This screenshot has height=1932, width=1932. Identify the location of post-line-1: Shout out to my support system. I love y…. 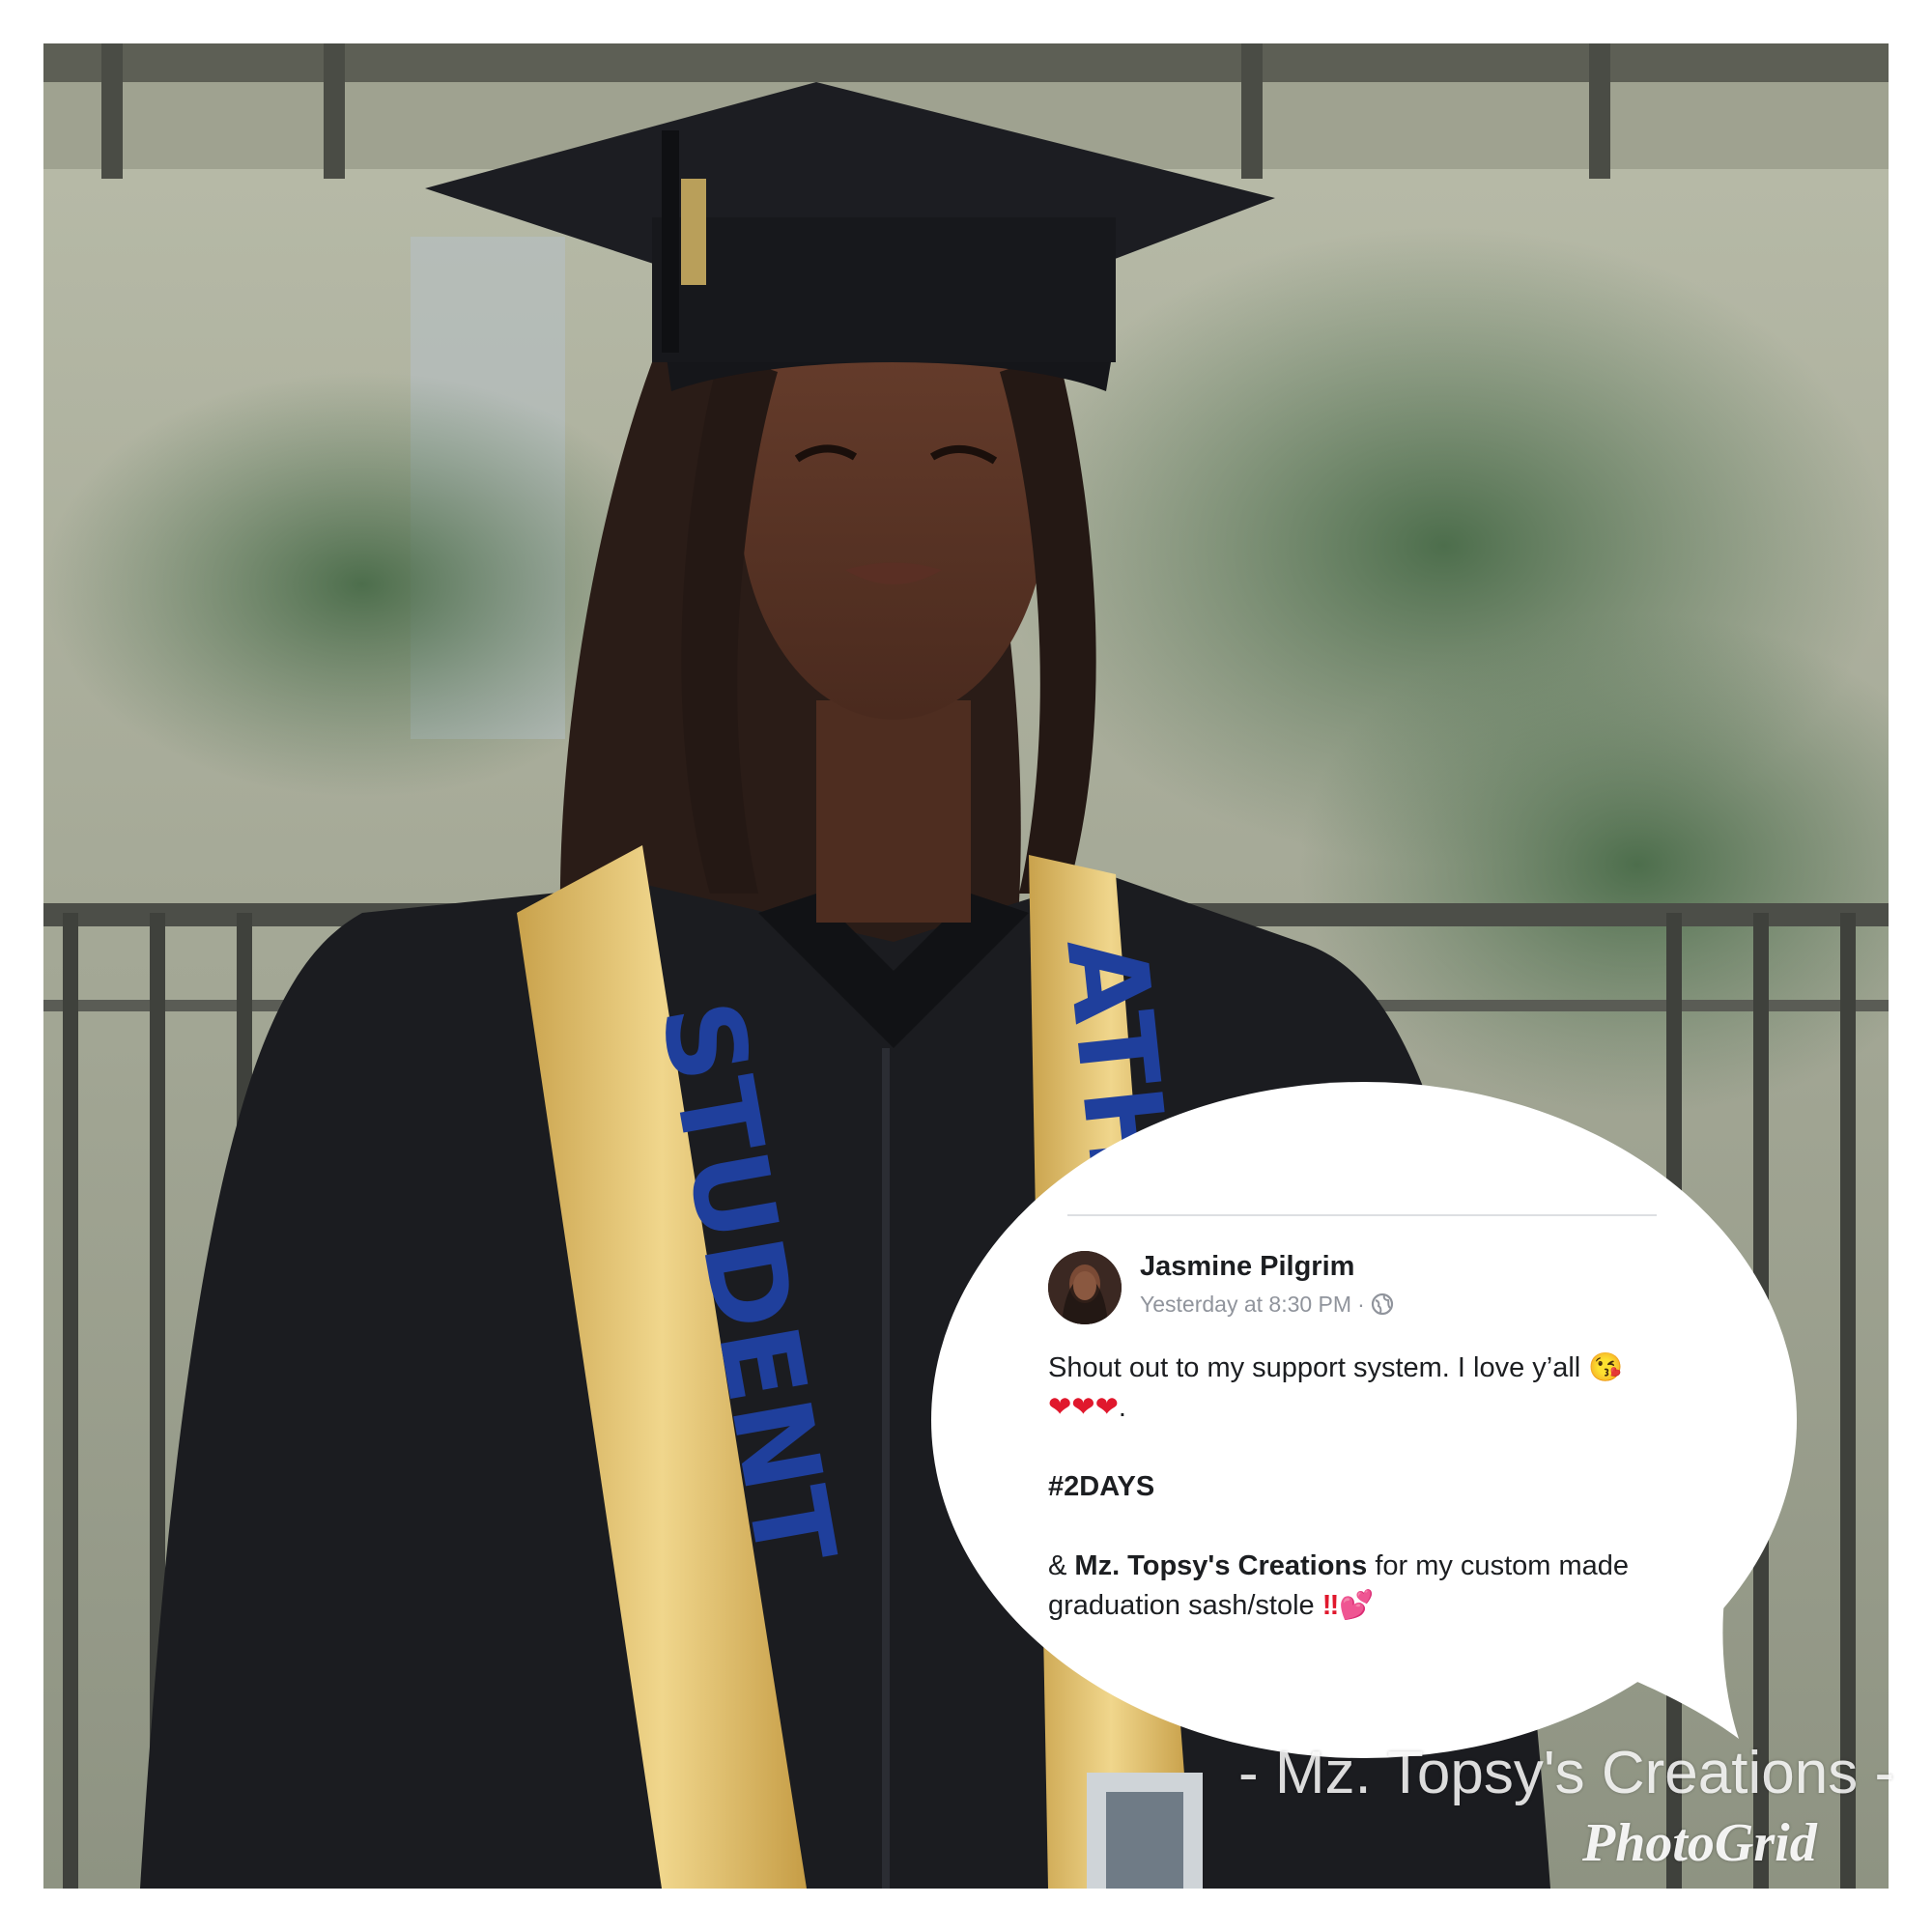
(1367, 1388).